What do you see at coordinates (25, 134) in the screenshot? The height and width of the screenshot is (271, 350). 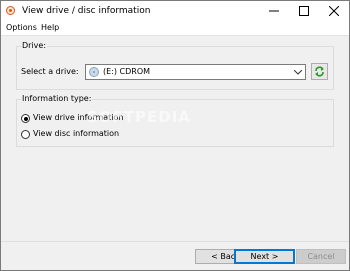 I see `radio-disc-info` at bounding box center [25, 134].